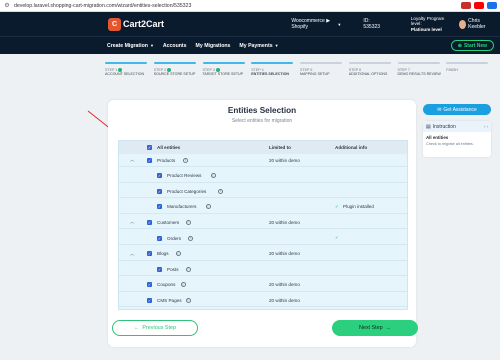 This screenshot has height=360, width=500. Describe the element at coordinates (263, 254) in the screenshot. I see `table-row: ︿ ✓ Blogs i 20 within demo` at that location.